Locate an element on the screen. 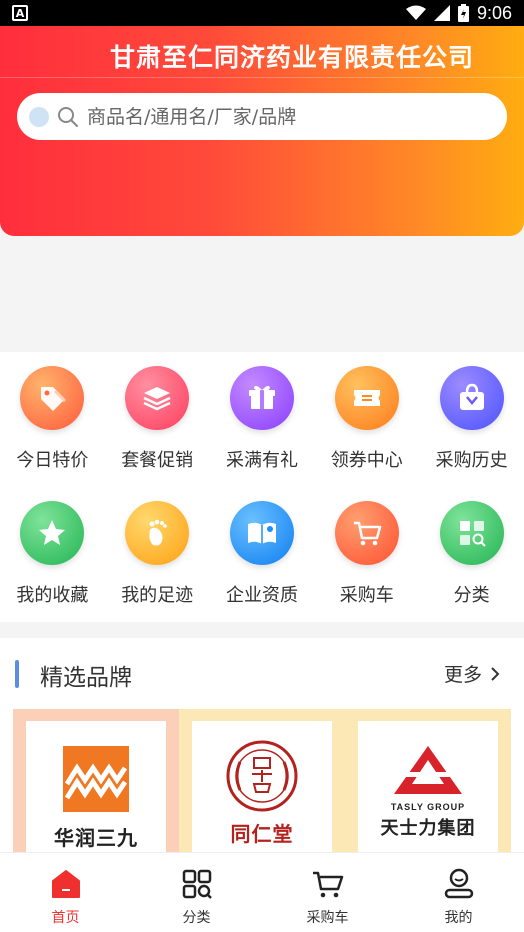  search-icon is located at coordinates (68, 116).